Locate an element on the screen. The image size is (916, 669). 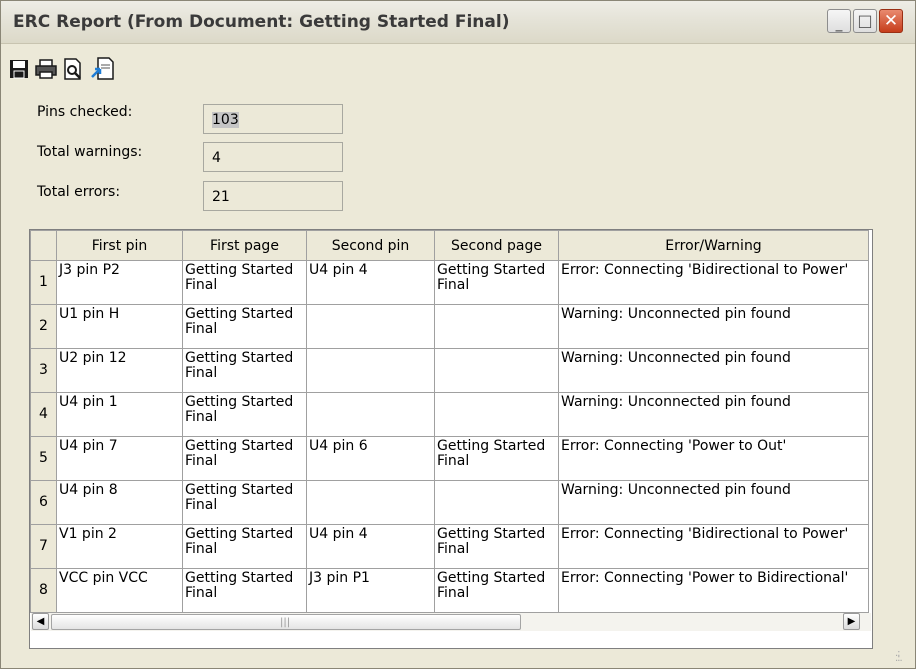
cell-first-pin: VCC pin VCC is located at coordinates (119, 590).